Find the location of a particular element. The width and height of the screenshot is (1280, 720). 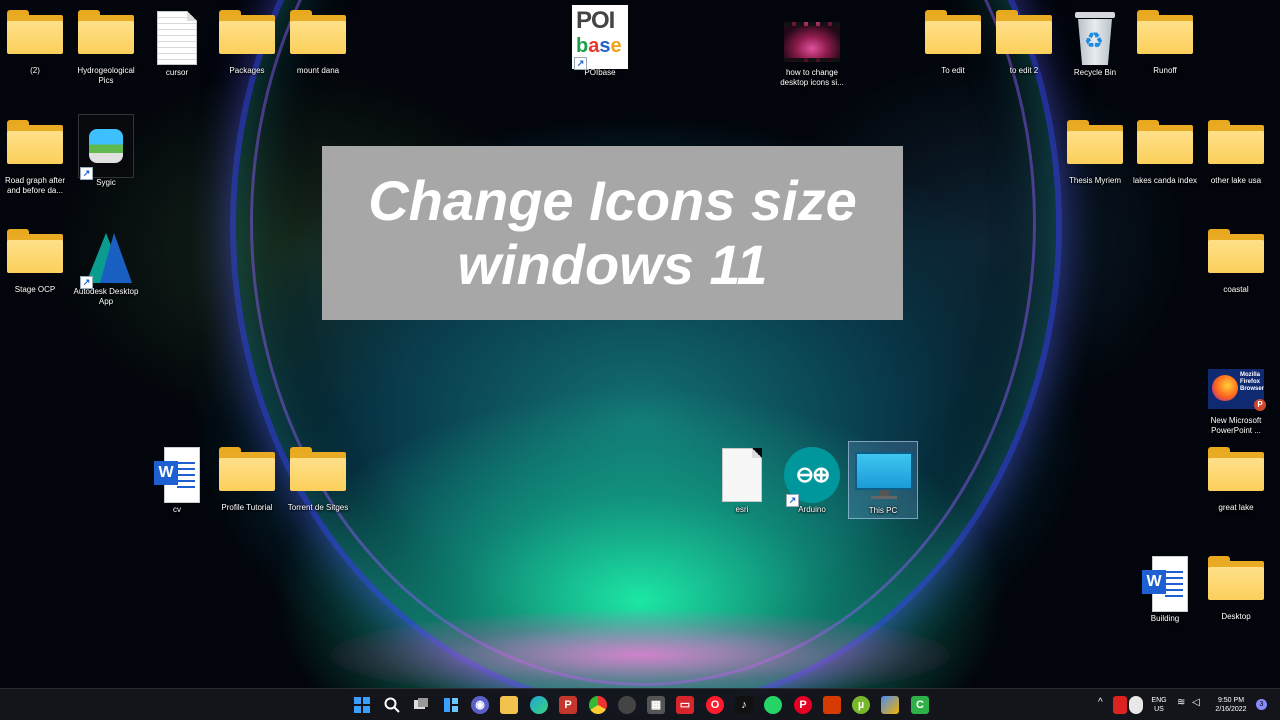

task-view-icon is located at coordinates (421, 705).